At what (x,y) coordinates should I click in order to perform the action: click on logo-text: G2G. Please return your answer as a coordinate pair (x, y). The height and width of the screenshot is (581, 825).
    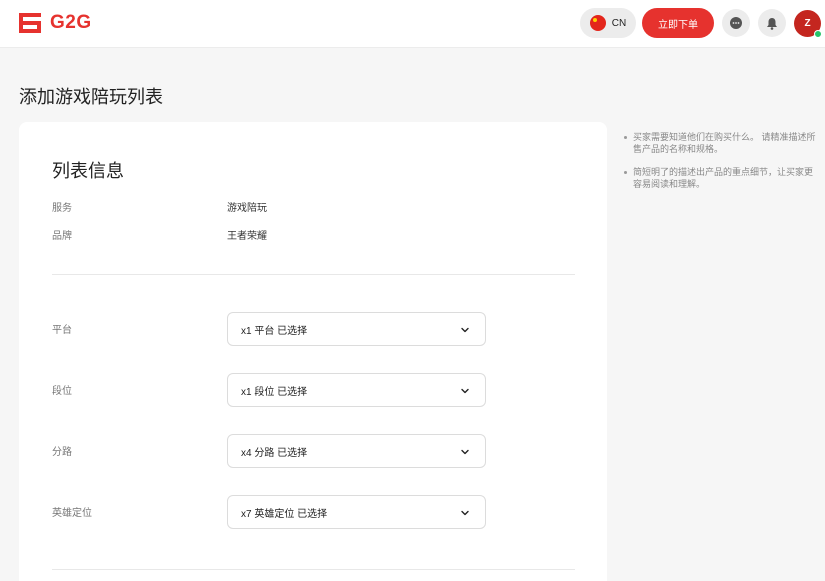
    Looking at the image, I should click on (71, 22).